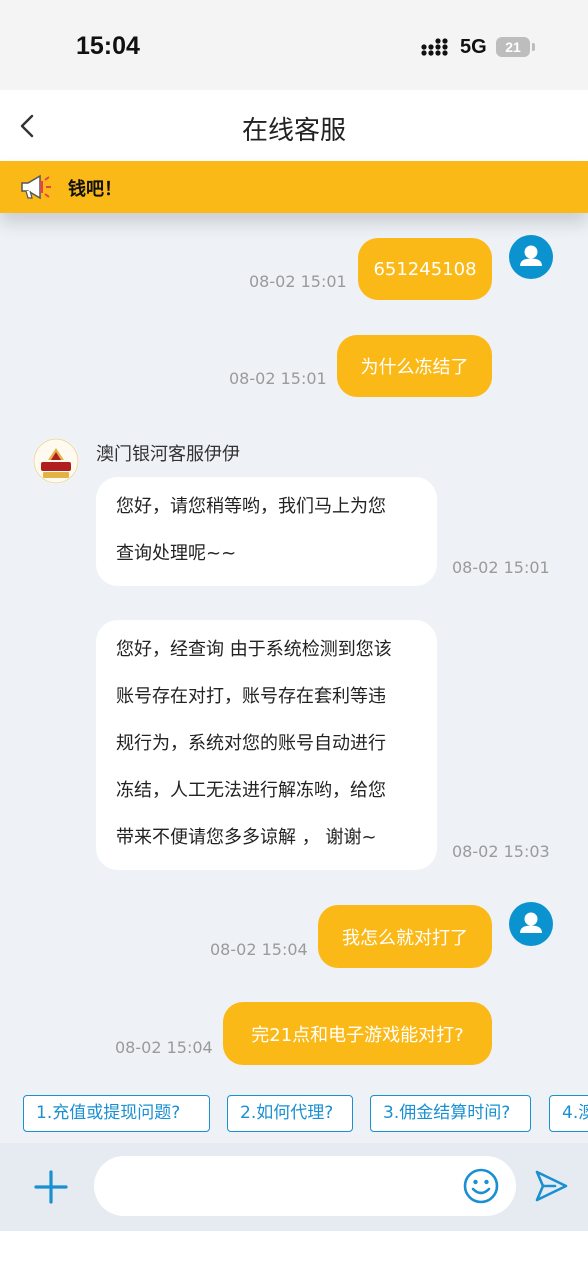 Image resolution: width=588 pixels, height=1280 pixels. What do you see at coordinates (56, 461) in the screenshot?
I see `agent-avatar-logo` at bounding box center [56, 461].